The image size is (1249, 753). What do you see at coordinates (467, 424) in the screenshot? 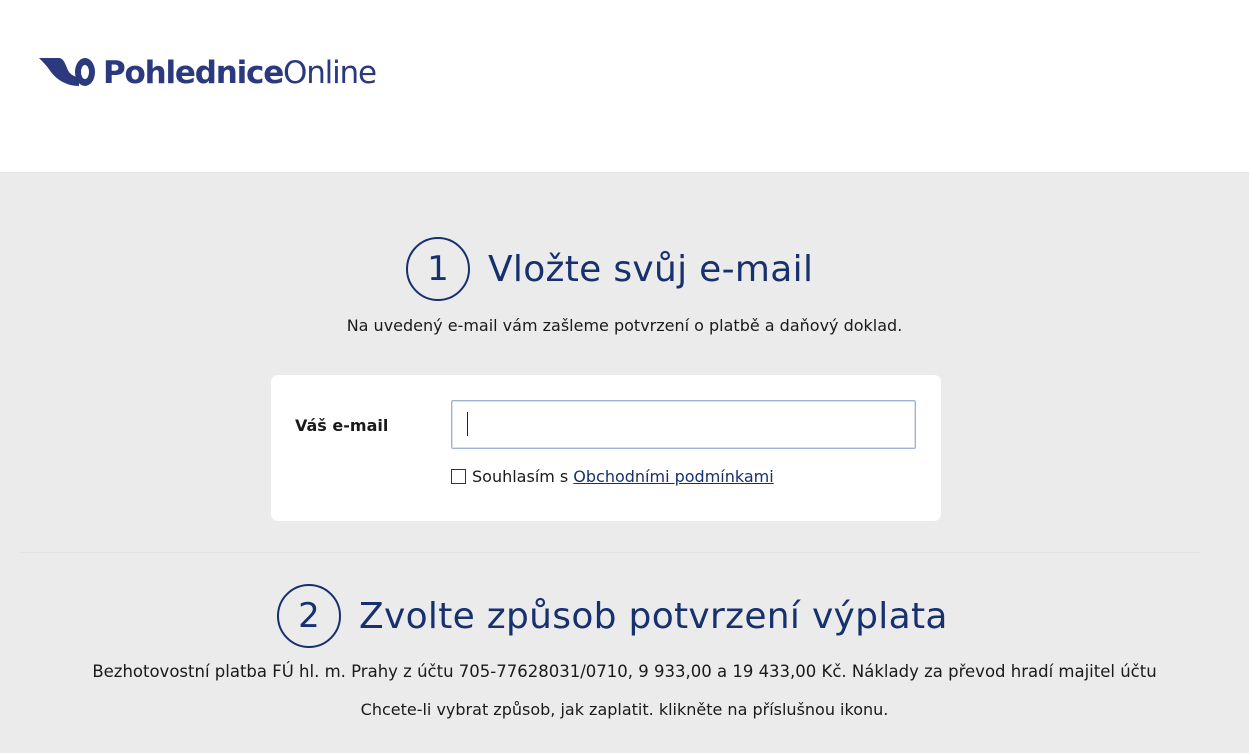
I see `text-caret` at bounding box center [467, 424].